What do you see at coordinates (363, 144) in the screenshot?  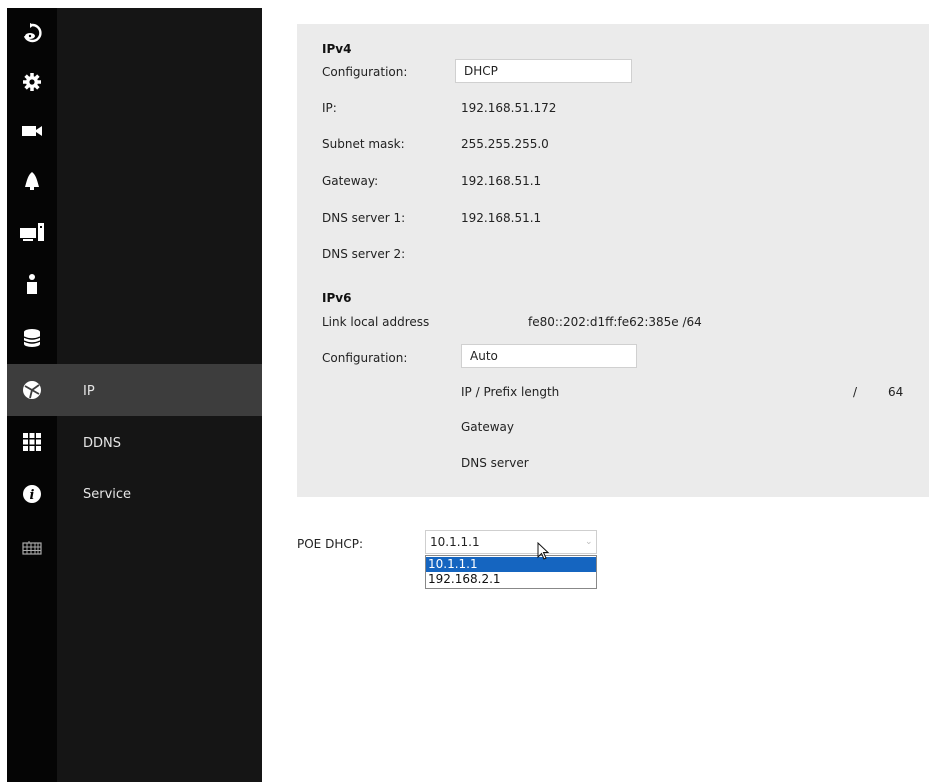 I see `ipv4-subnet-label: Subnet mask:` at bounding box center [363, 144].